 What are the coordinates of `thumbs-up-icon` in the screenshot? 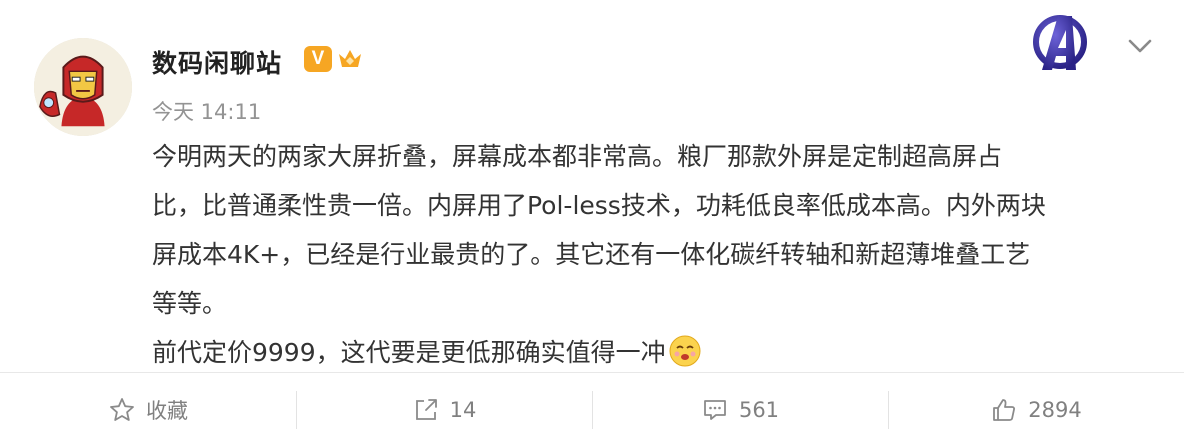 It's located at (1004, 409).